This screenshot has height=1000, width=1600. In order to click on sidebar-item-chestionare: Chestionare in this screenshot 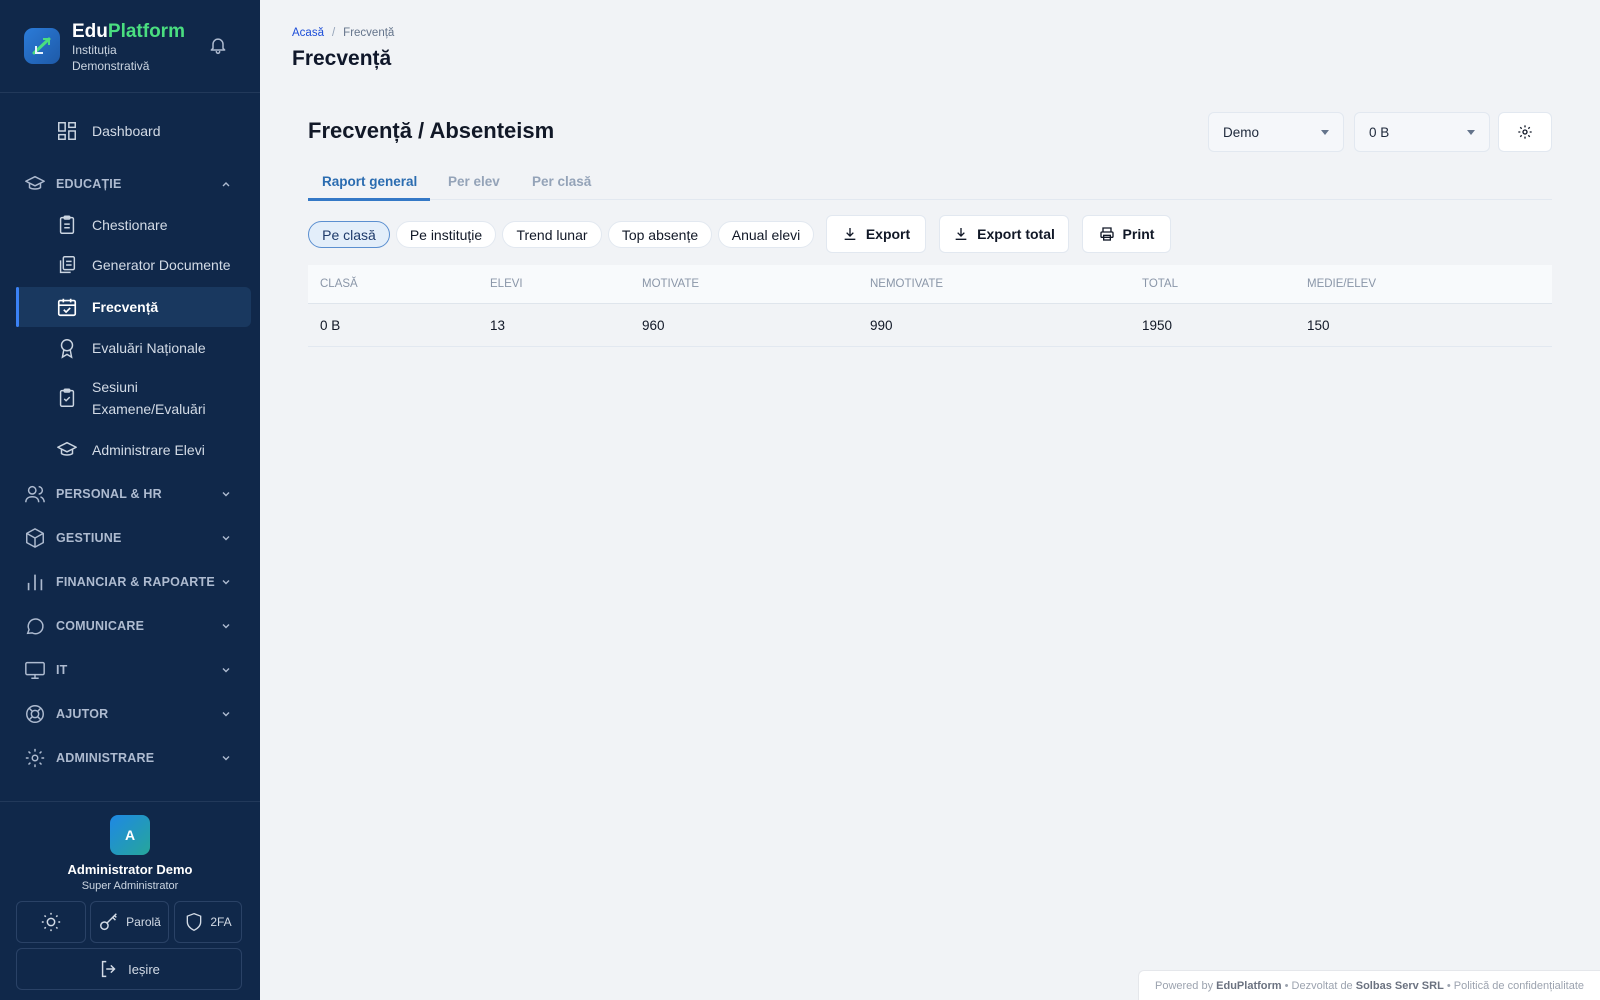, I will do `click(133, 225)`.